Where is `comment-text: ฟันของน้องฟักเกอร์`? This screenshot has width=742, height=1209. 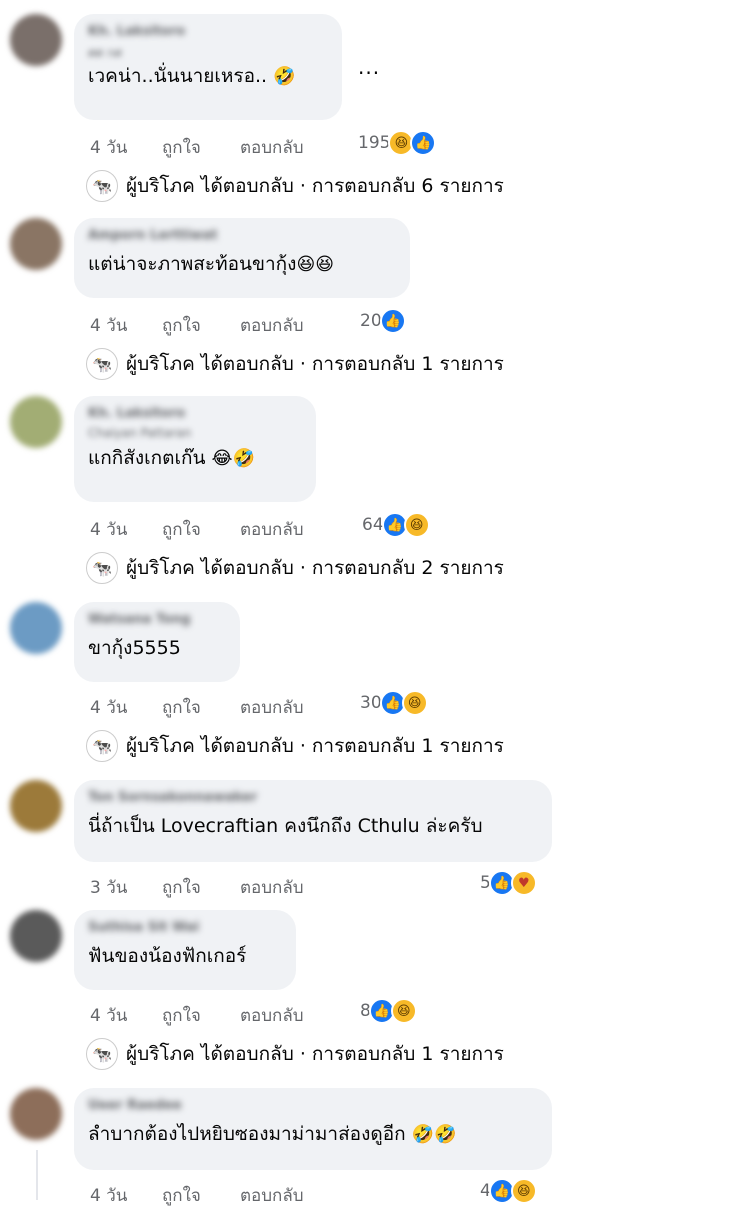
comment-text: ฟันของน้องฟักเกอร์ is located at coordinates (167, 956).